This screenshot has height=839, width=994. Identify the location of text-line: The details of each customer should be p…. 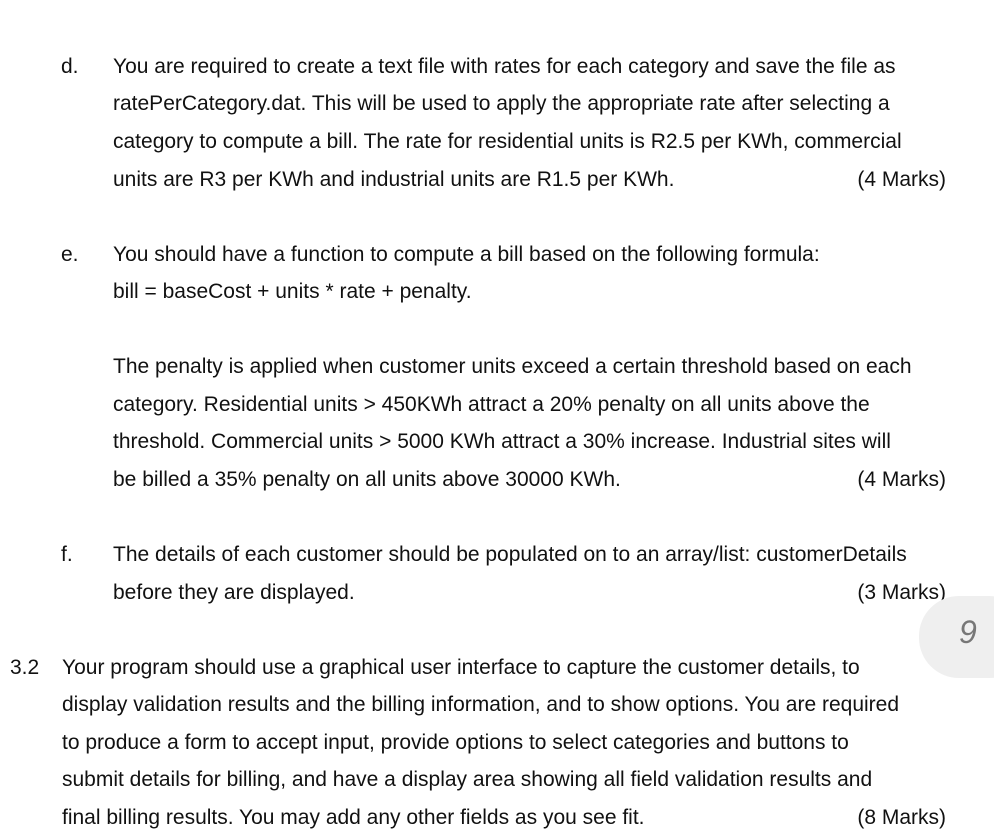
(510, 554).